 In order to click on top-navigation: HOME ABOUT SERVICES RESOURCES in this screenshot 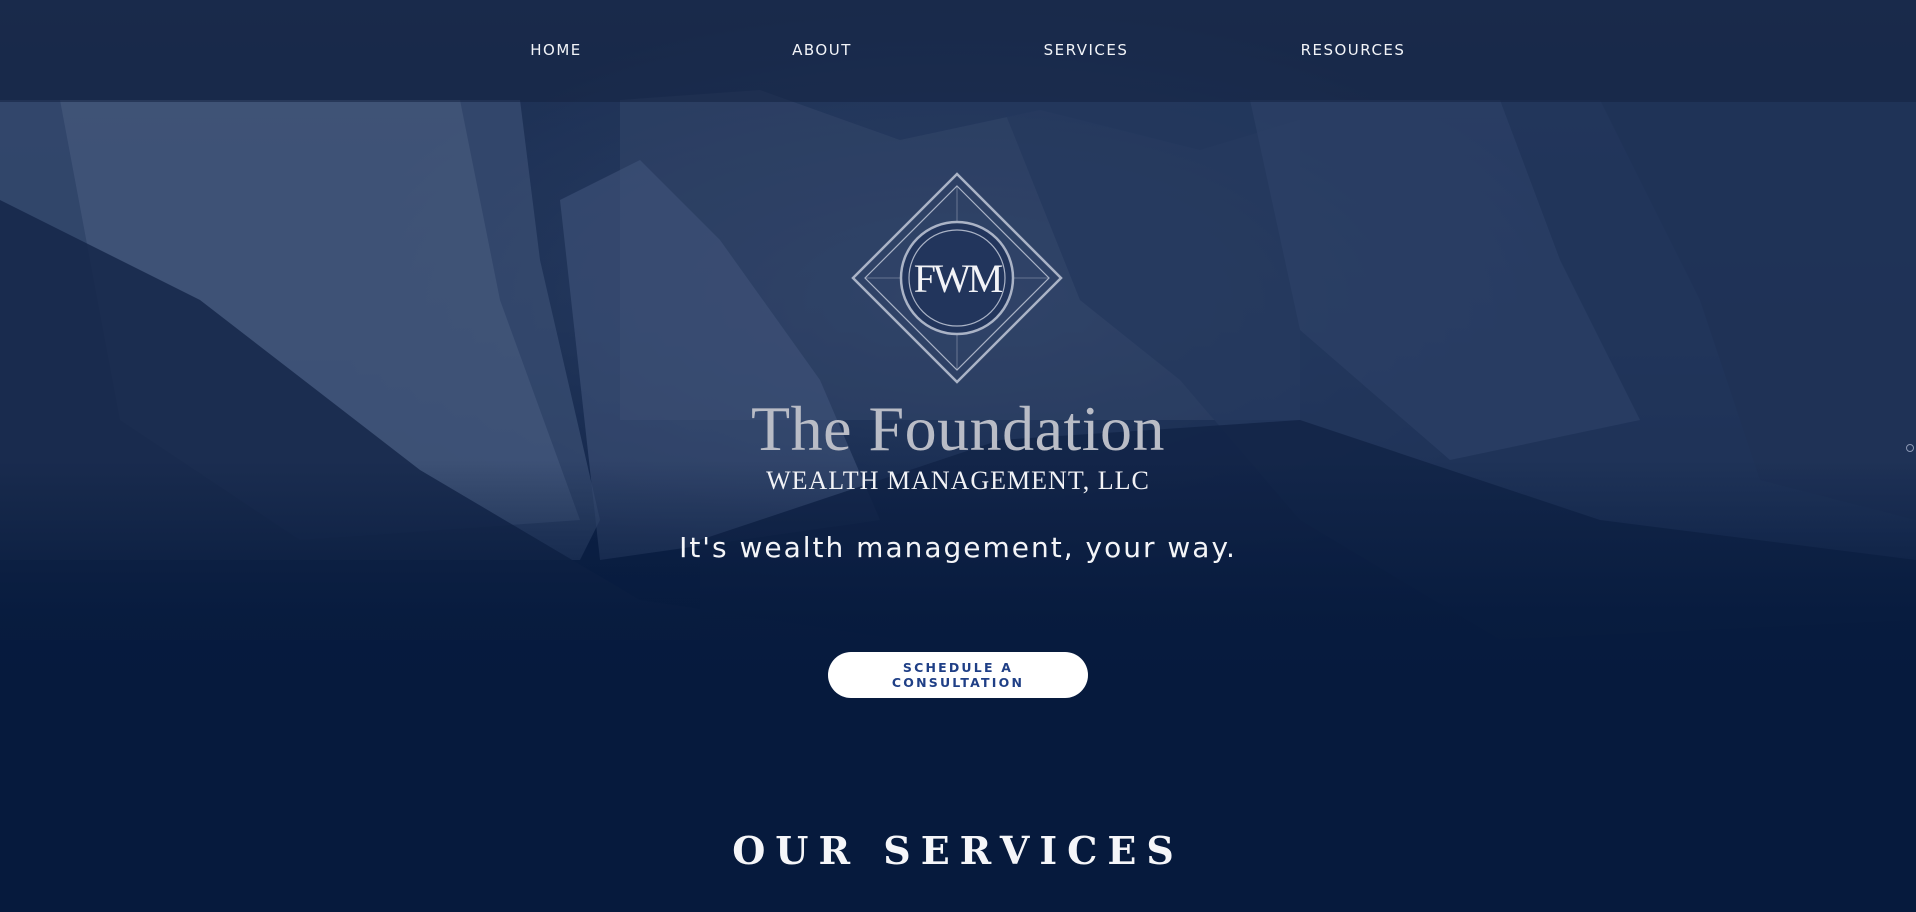, I will do `click(958, 51)`.